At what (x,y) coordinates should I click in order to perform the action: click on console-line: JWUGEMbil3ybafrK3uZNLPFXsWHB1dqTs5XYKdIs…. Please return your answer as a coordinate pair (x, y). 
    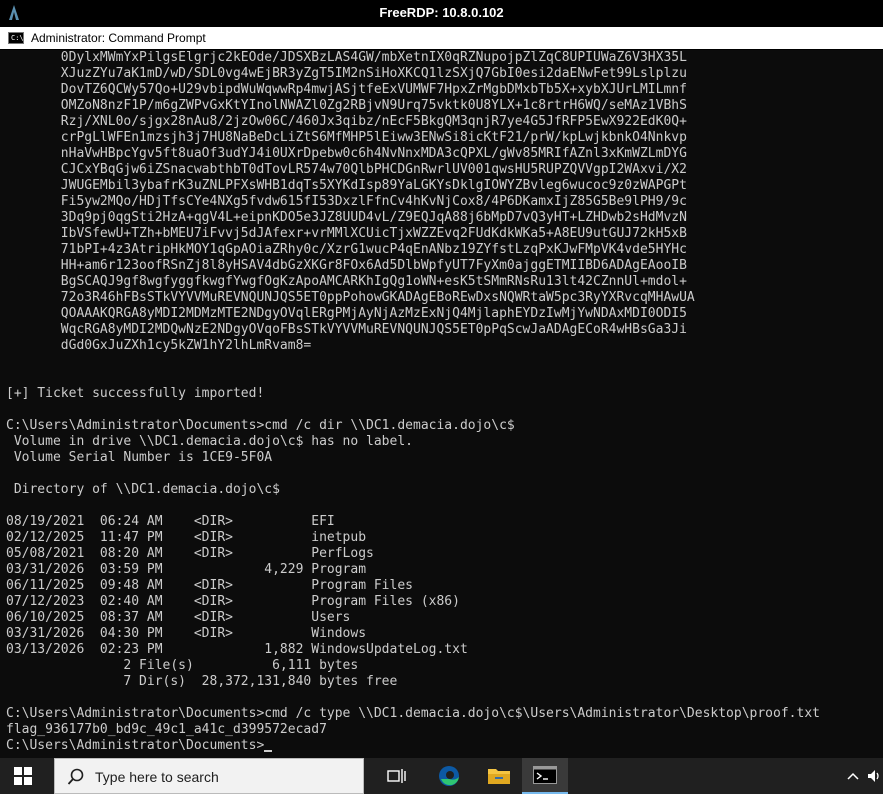
    Looking at the image, I should click on (346, 185).